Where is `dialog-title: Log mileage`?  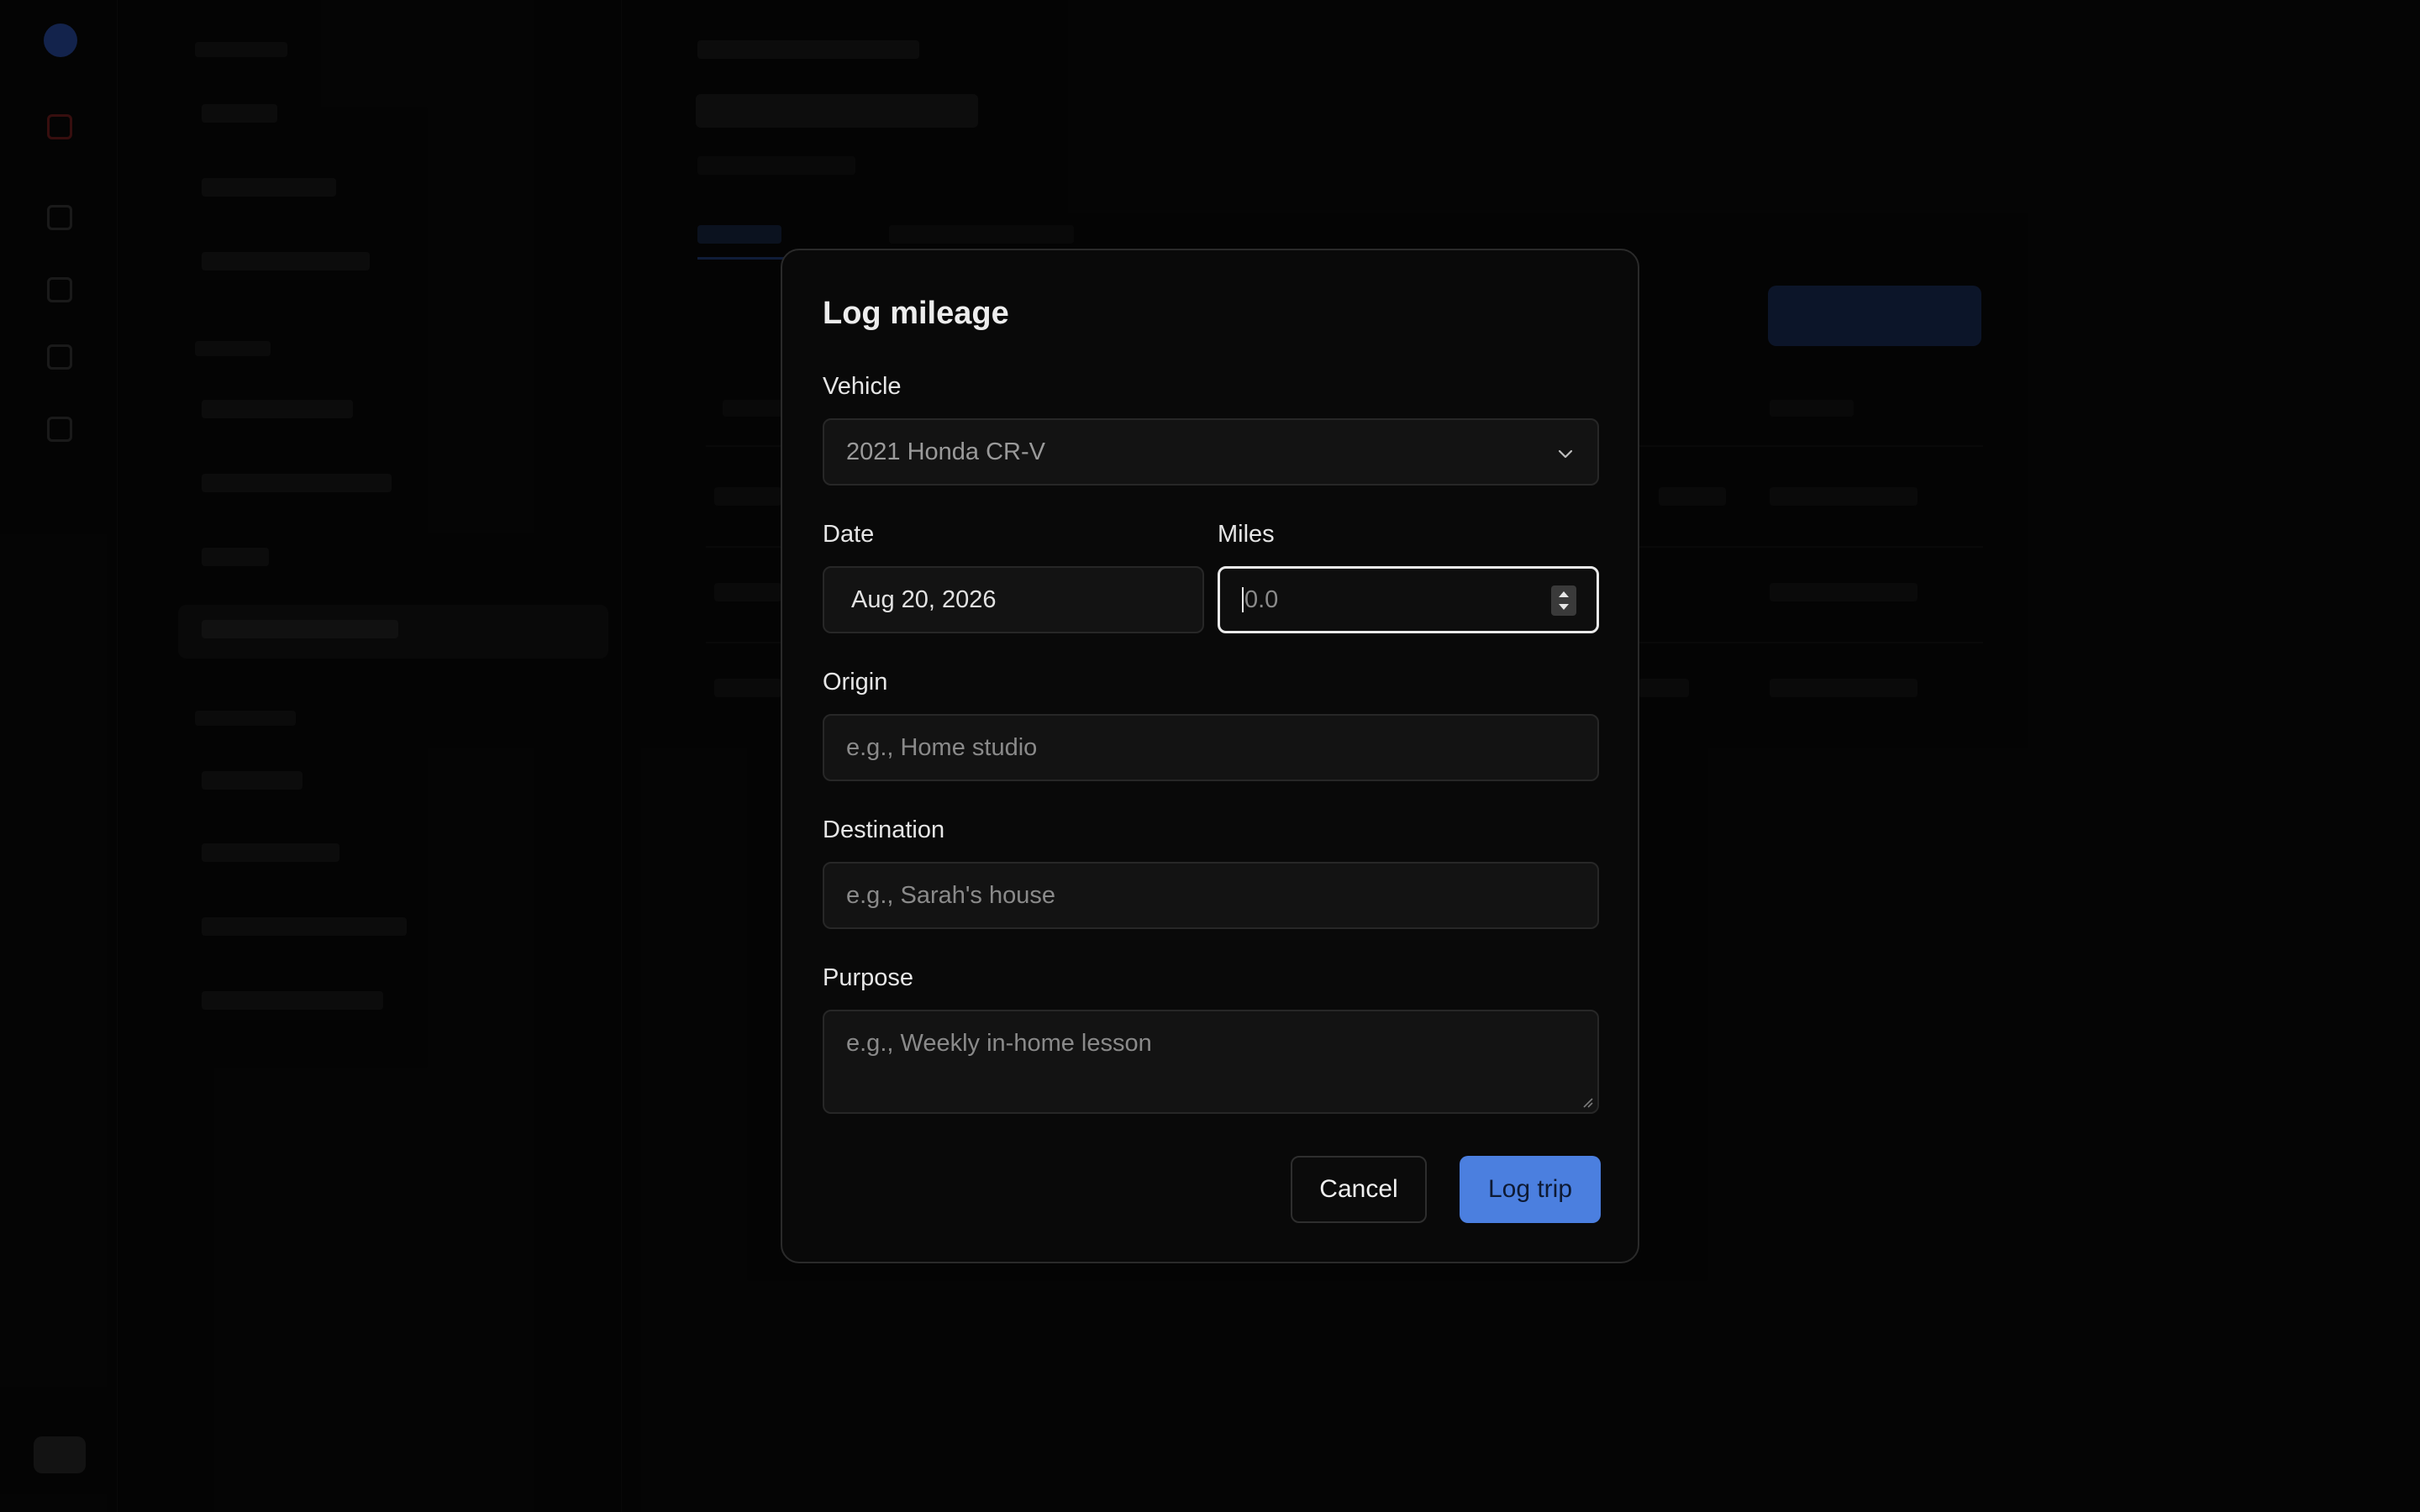
dialog-title: Log mileage is located at coordinates (916, 313).